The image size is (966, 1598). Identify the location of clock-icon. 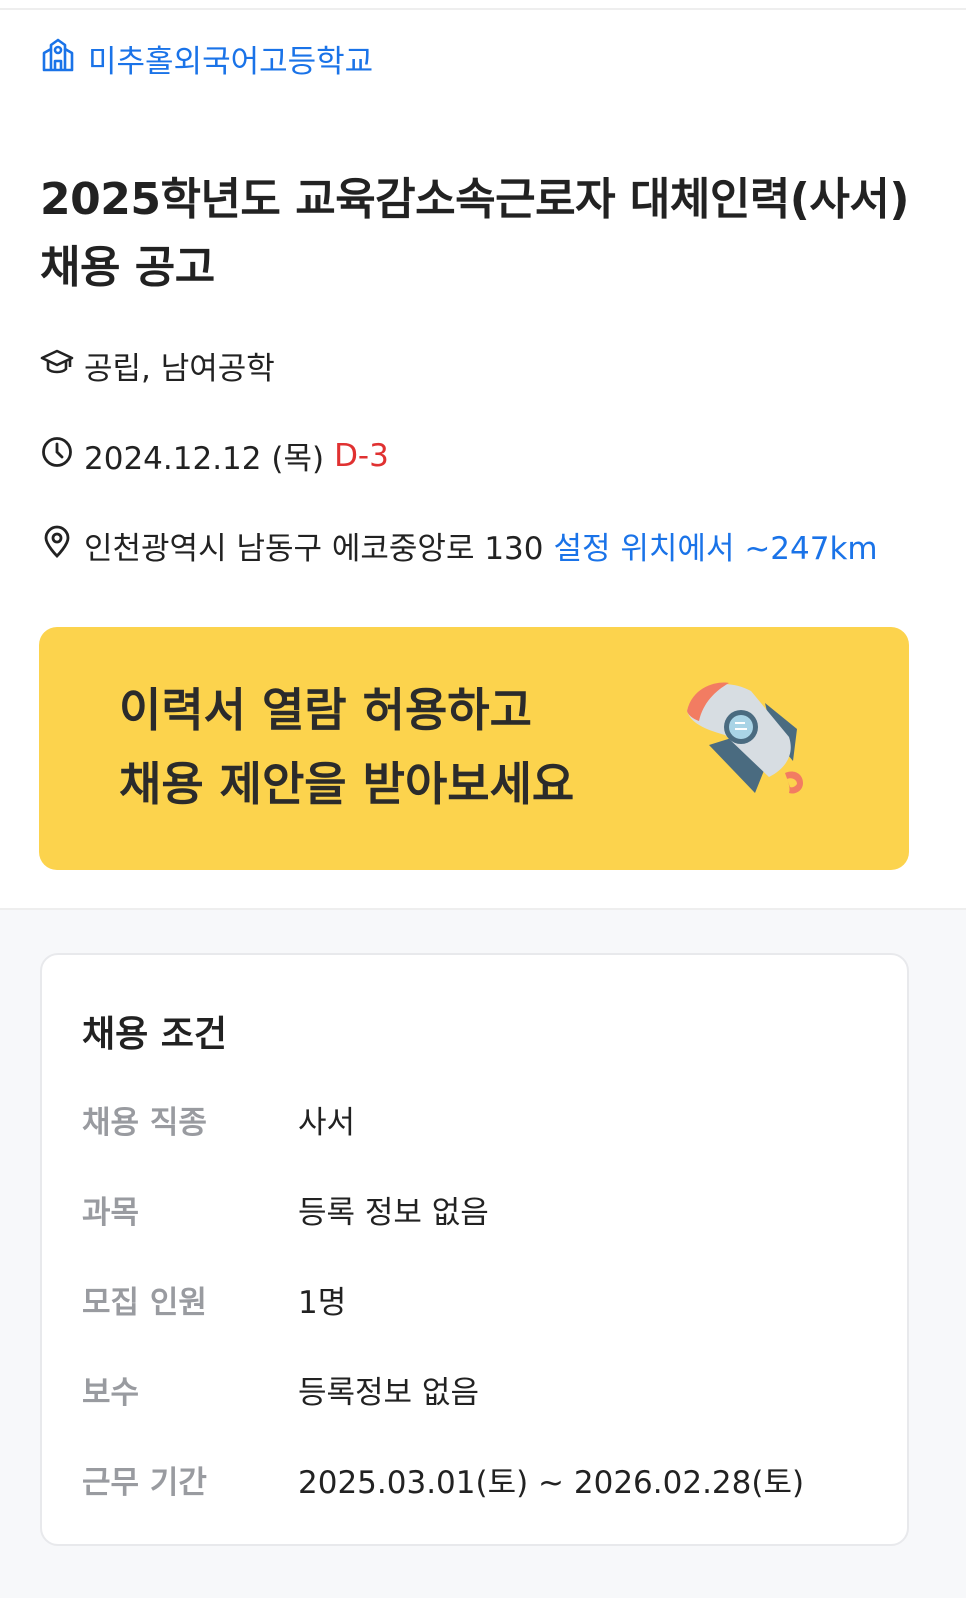
(57, 456).